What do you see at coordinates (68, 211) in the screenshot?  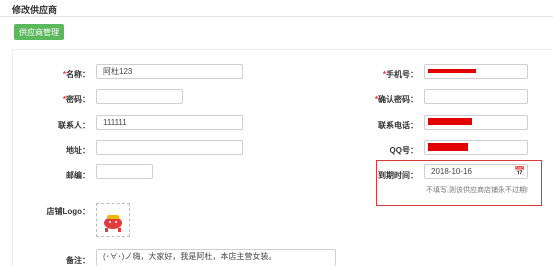 I see `logo-label: 店铺Logo：` at bounding box center [68, 211].